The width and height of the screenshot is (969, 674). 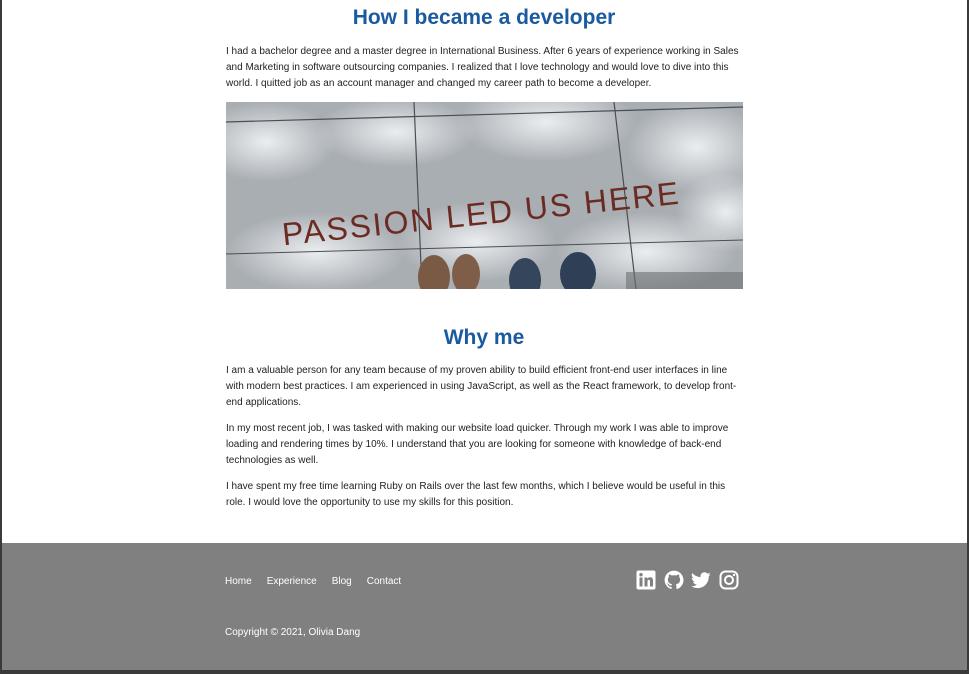 I want to click on footer-link-home: Home, so click(x=238, y=581).